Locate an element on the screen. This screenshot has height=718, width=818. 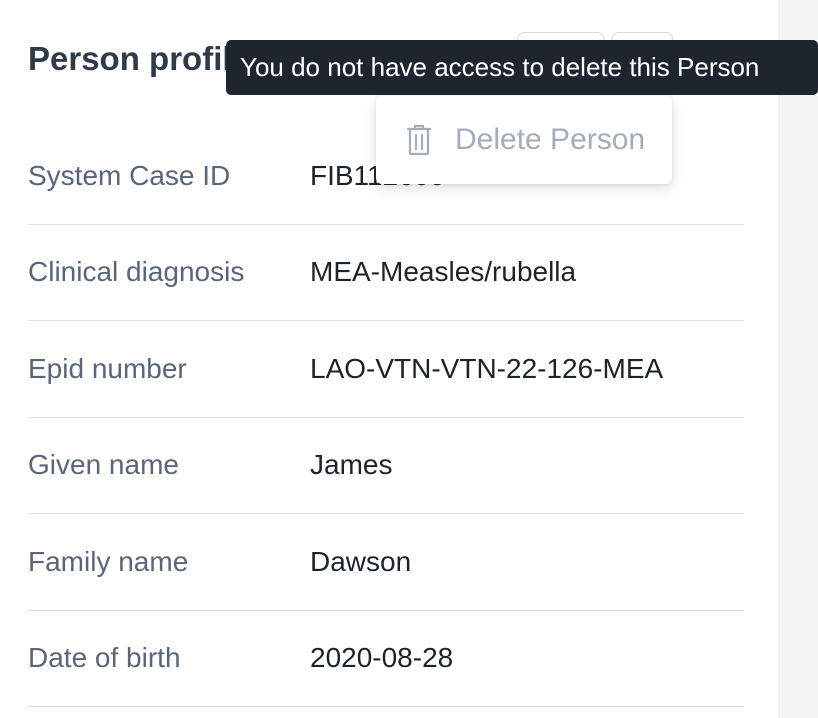
field-row-clinical-diagnosis: Clinical diagnosis MEA-Measles/rubella is located at coordinates (386, 273).